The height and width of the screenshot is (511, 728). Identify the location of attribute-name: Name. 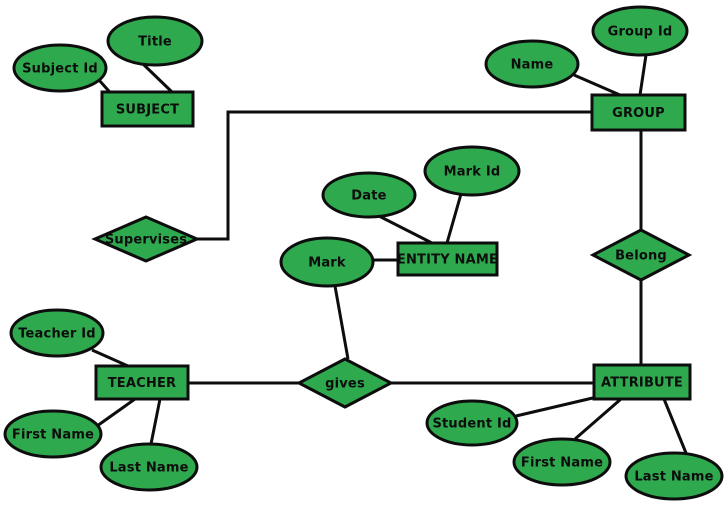
(532, 64).